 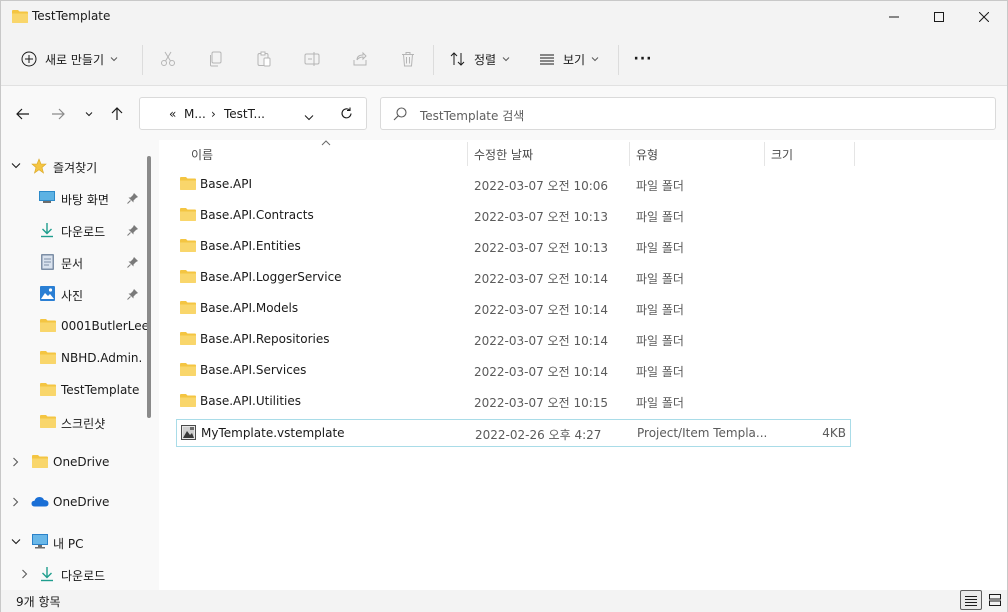 What do you see at coordinates (47, 293) in the screenshot?
I see `picture-icon` at bounding box center [47, 293].